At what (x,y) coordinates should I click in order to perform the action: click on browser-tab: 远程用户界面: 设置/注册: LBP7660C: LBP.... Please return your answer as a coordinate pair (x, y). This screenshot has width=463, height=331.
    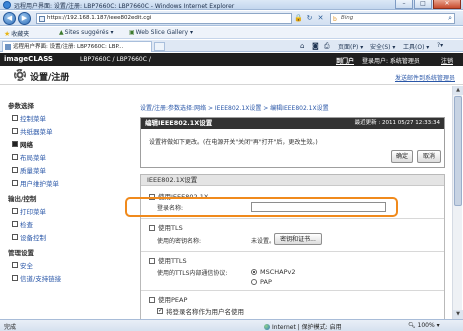
    Looking at the image, I should click on (77, 46).